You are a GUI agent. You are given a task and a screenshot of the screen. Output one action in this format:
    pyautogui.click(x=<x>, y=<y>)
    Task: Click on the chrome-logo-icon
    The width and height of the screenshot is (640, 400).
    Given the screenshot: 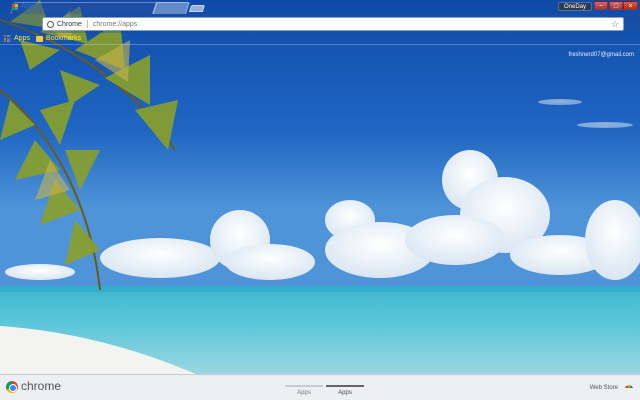 What is the action you would take?
    pyautogui.click(x=12, y=387)
    